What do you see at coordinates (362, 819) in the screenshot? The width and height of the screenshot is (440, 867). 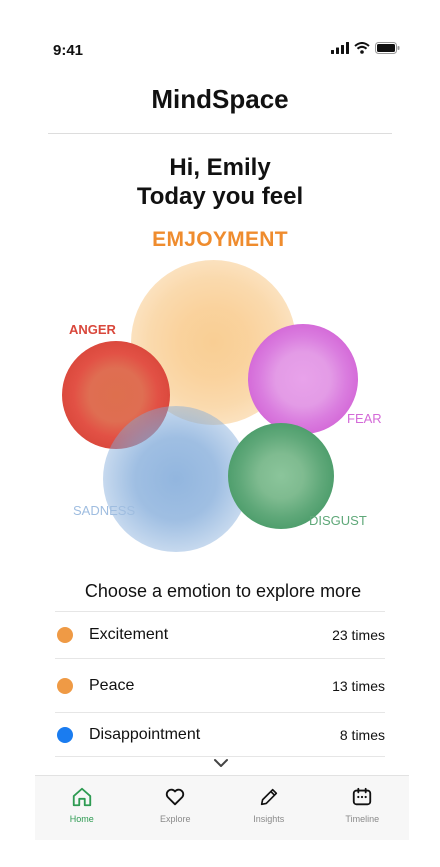 I see `tab-label: Timeline` at bounding box center [362, 819].